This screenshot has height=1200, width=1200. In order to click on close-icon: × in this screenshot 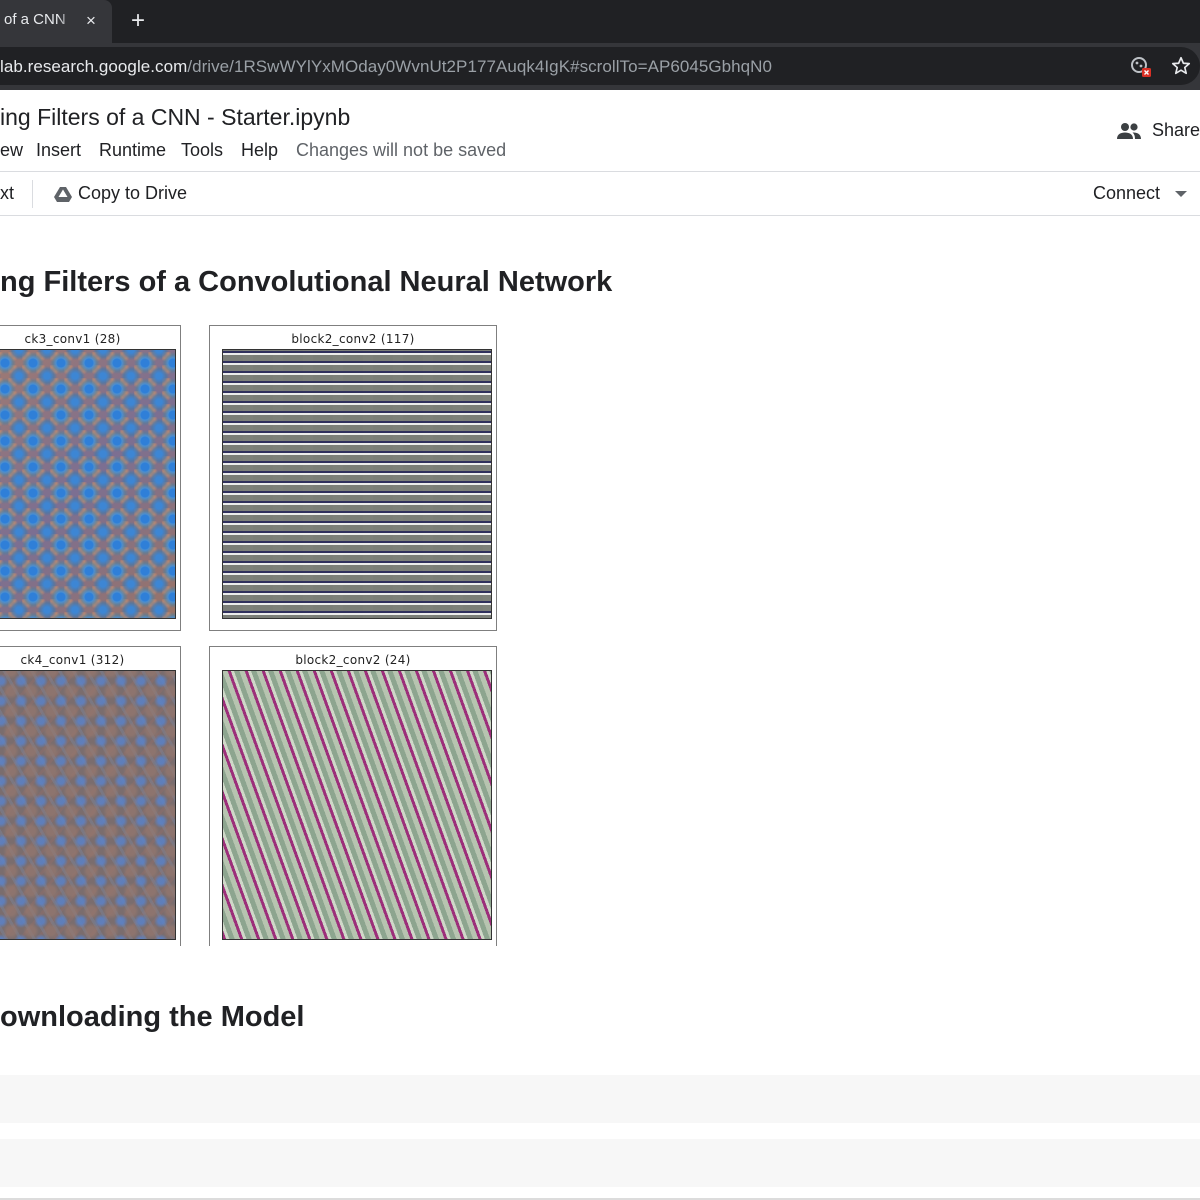, I will do `click(91, 21)`.